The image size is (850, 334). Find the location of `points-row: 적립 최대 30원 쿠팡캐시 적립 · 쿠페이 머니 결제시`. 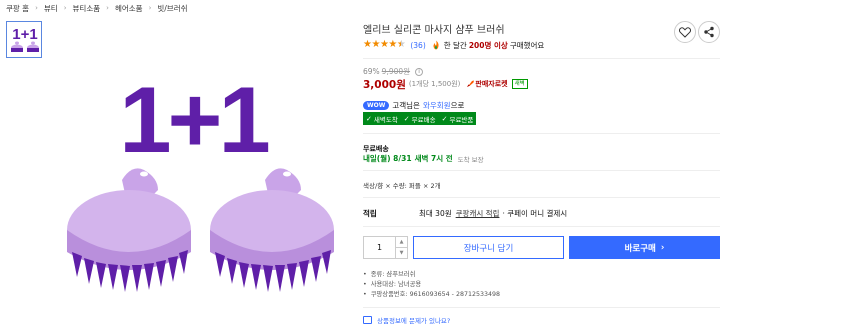

points-row: 적립 최대 30원 쿠팡캐시 적립 · 쿠페이 머니 결제시 is located at coordinates (465, 213).